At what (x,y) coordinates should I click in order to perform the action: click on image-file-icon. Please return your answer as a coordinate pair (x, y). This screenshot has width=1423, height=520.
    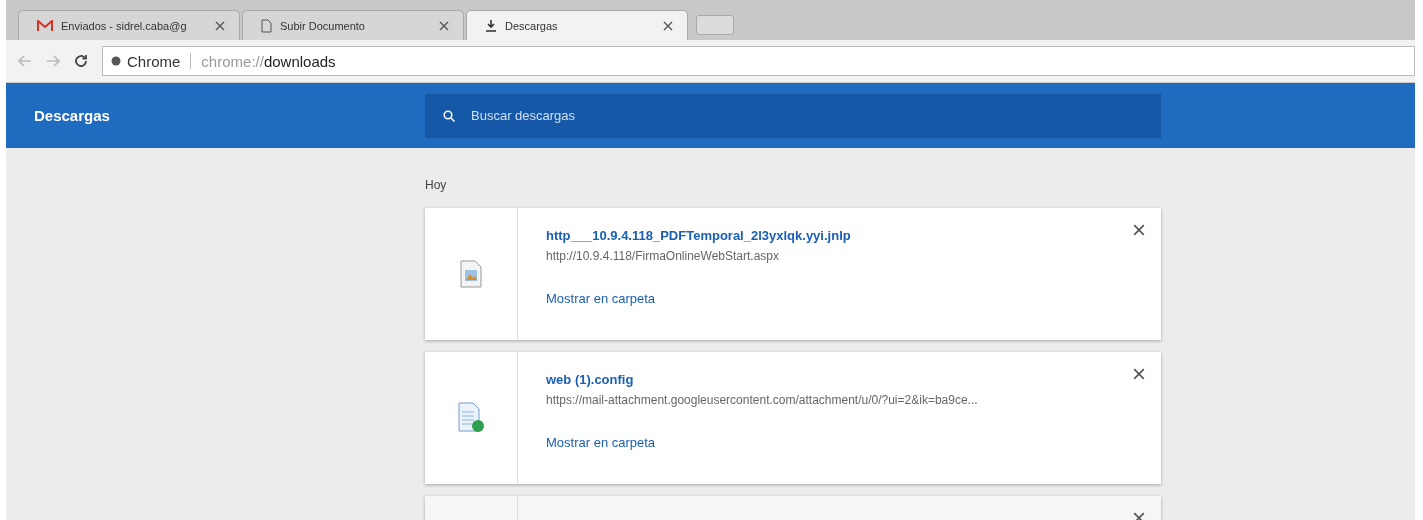
    Looking at the image, I should click on (471, 274).